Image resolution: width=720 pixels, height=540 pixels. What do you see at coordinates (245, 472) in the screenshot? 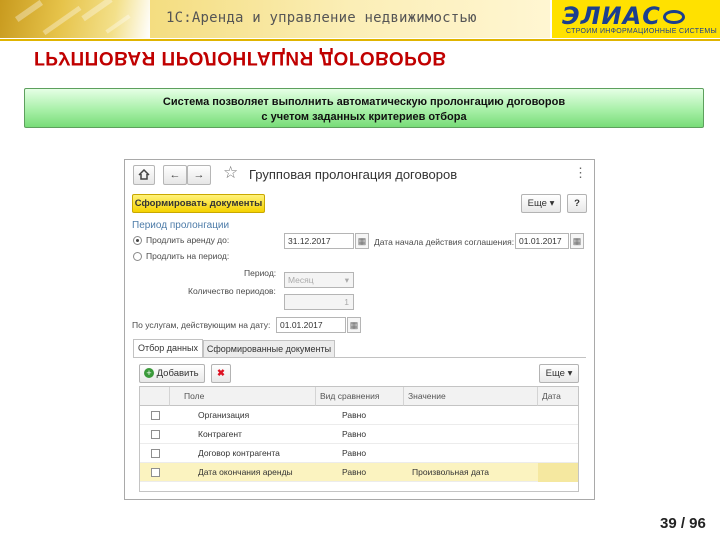
I see `cell-field: Дата окончания аренды` at bounding box center [245, 472].